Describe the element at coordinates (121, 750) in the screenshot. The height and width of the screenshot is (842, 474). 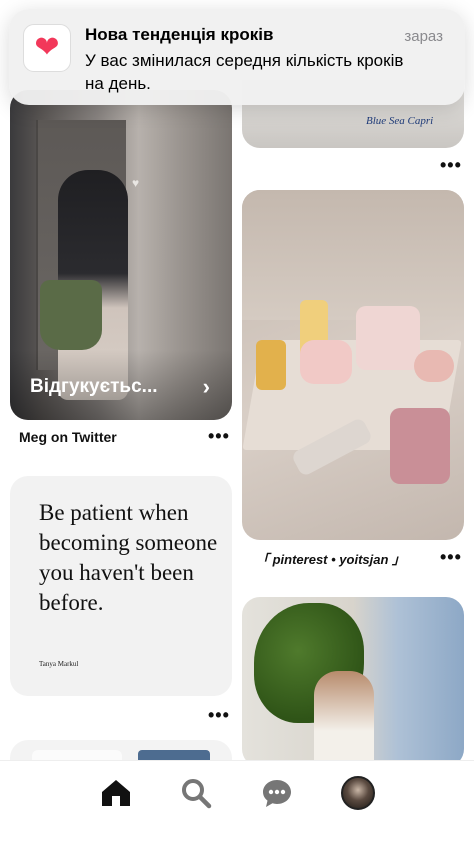
I see `pin-card-clothes` at that location.